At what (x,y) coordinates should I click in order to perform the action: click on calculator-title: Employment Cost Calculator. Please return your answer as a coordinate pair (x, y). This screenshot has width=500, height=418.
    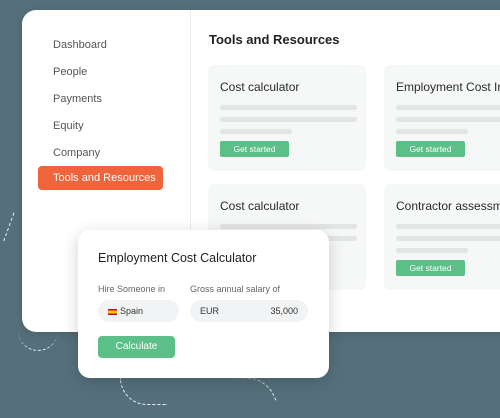
    Looking at the image, I should click on (177, 258).